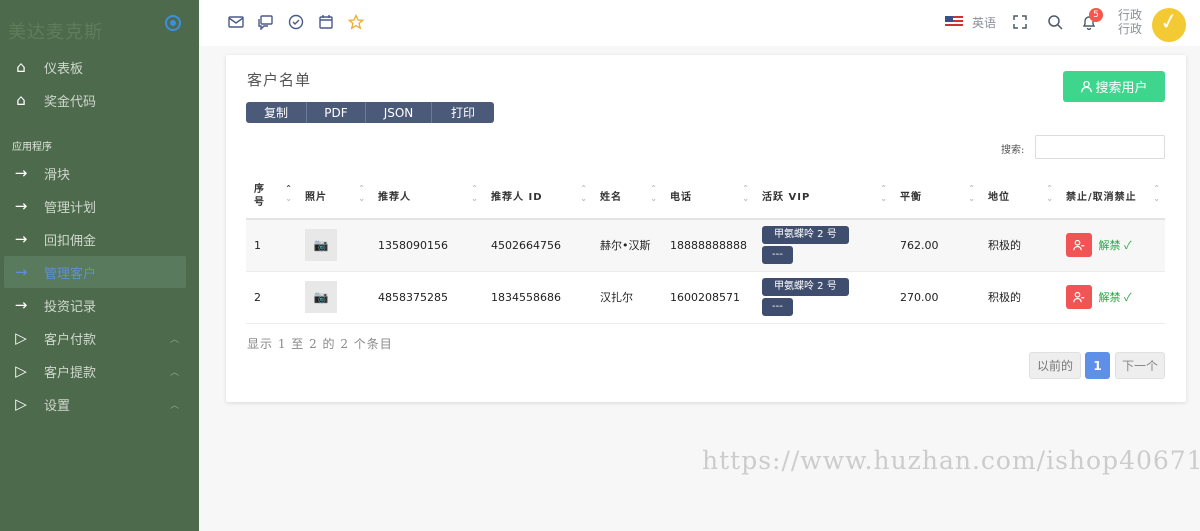 The image size is (1200, 531). I want to click on cell-balance: 762.00, so click(936, 245).